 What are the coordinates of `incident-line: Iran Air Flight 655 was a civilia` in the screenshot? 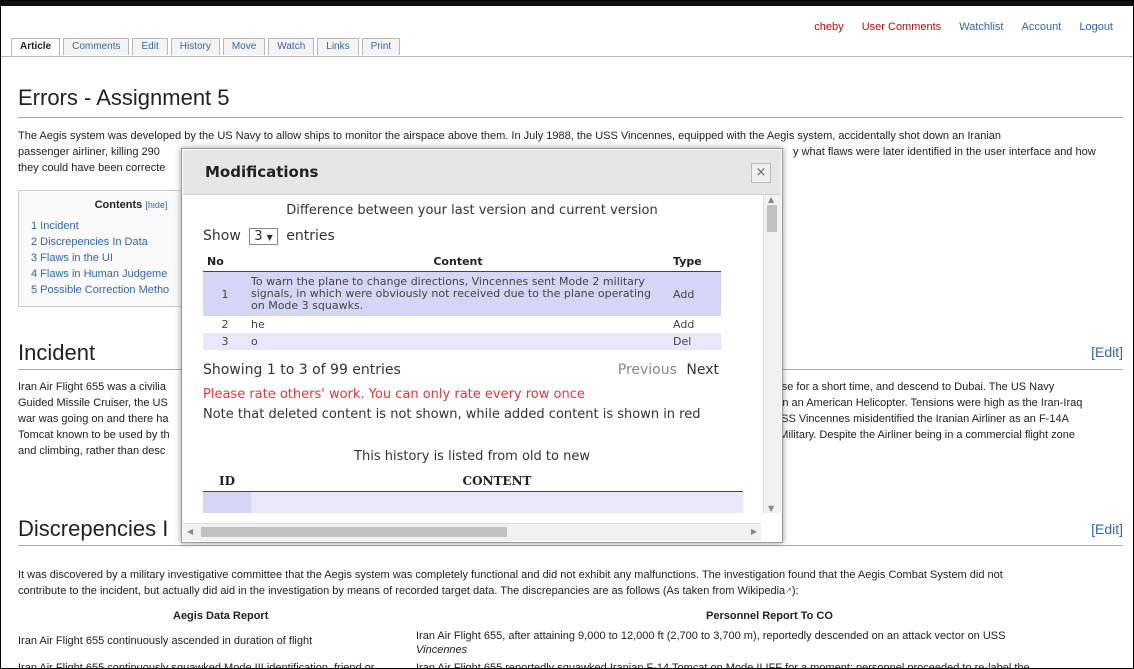 It's located at (92, 387).